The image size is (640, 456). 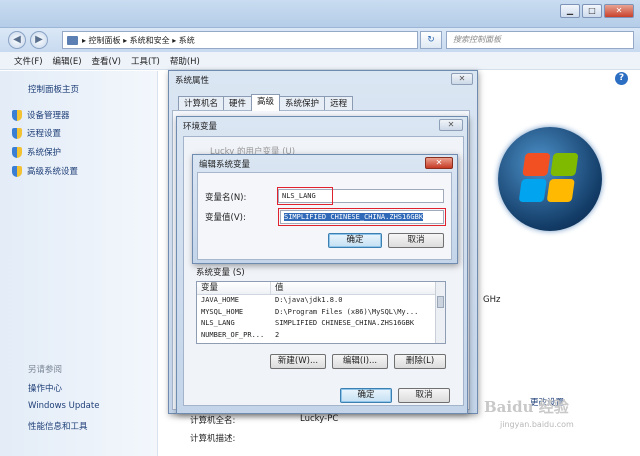 I want to click on action-center-link: 操作中心, so click(x=45, y=388).